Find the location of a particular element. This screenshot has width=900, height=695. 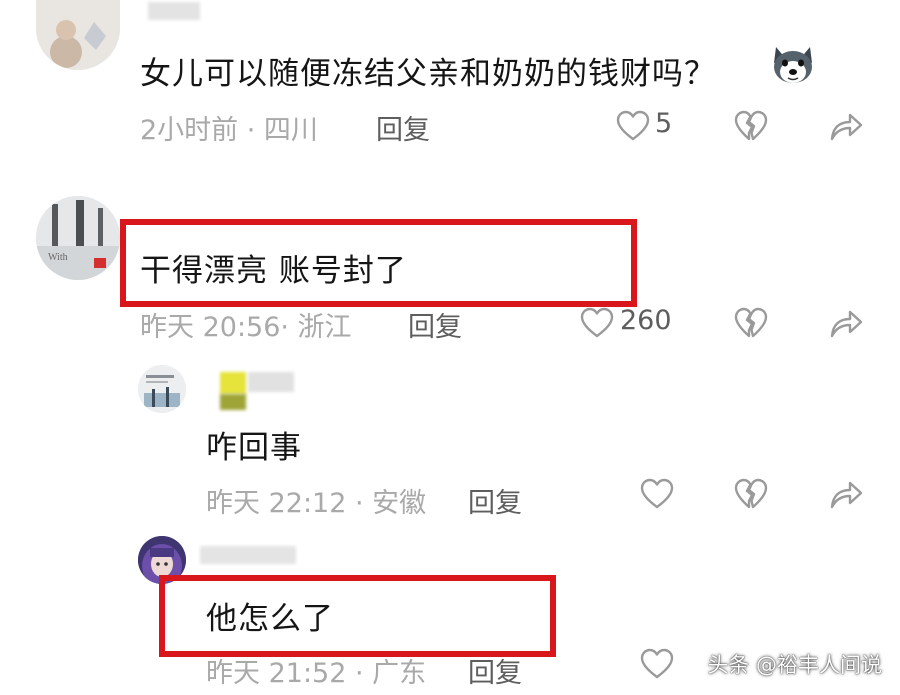

husky-dog-emoji is located at coordinates (793, 67).